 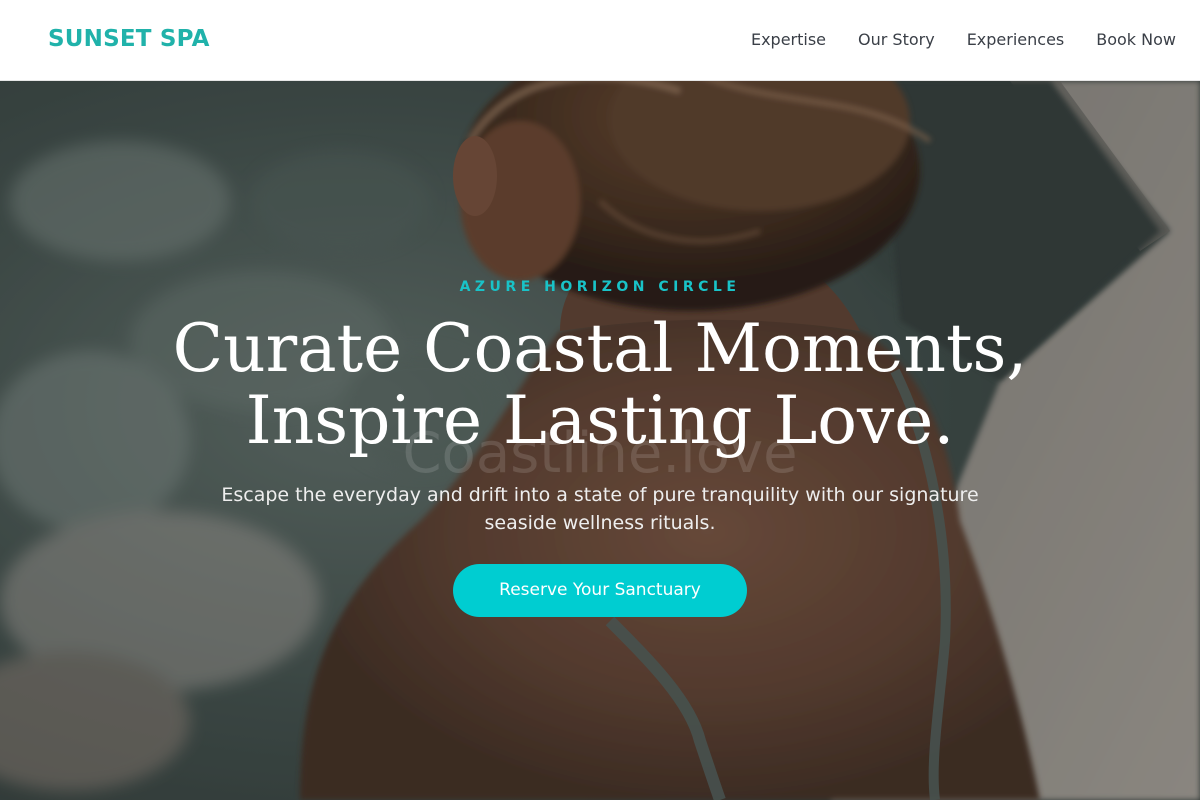 I want to click on nav-link-experiences: Experiences, so click(x=1016, y=39).